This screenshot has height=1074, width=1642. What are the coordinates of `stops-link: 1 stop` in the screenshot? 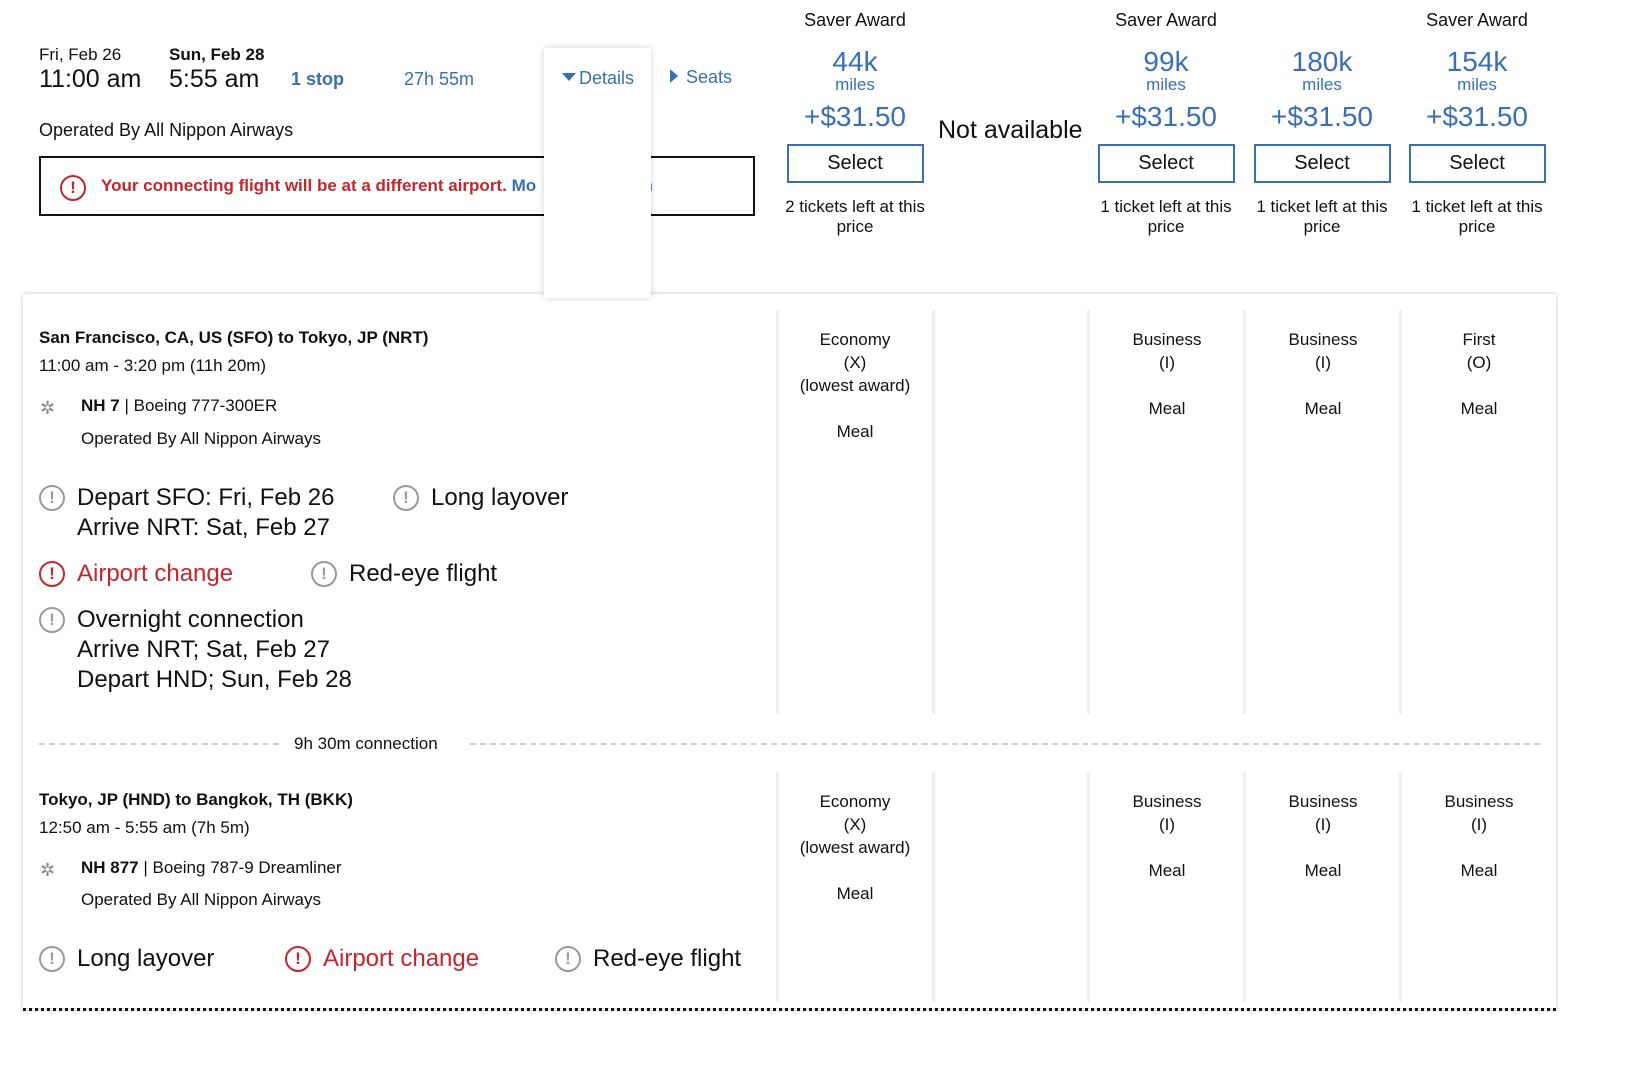 It's located at (317, 79).